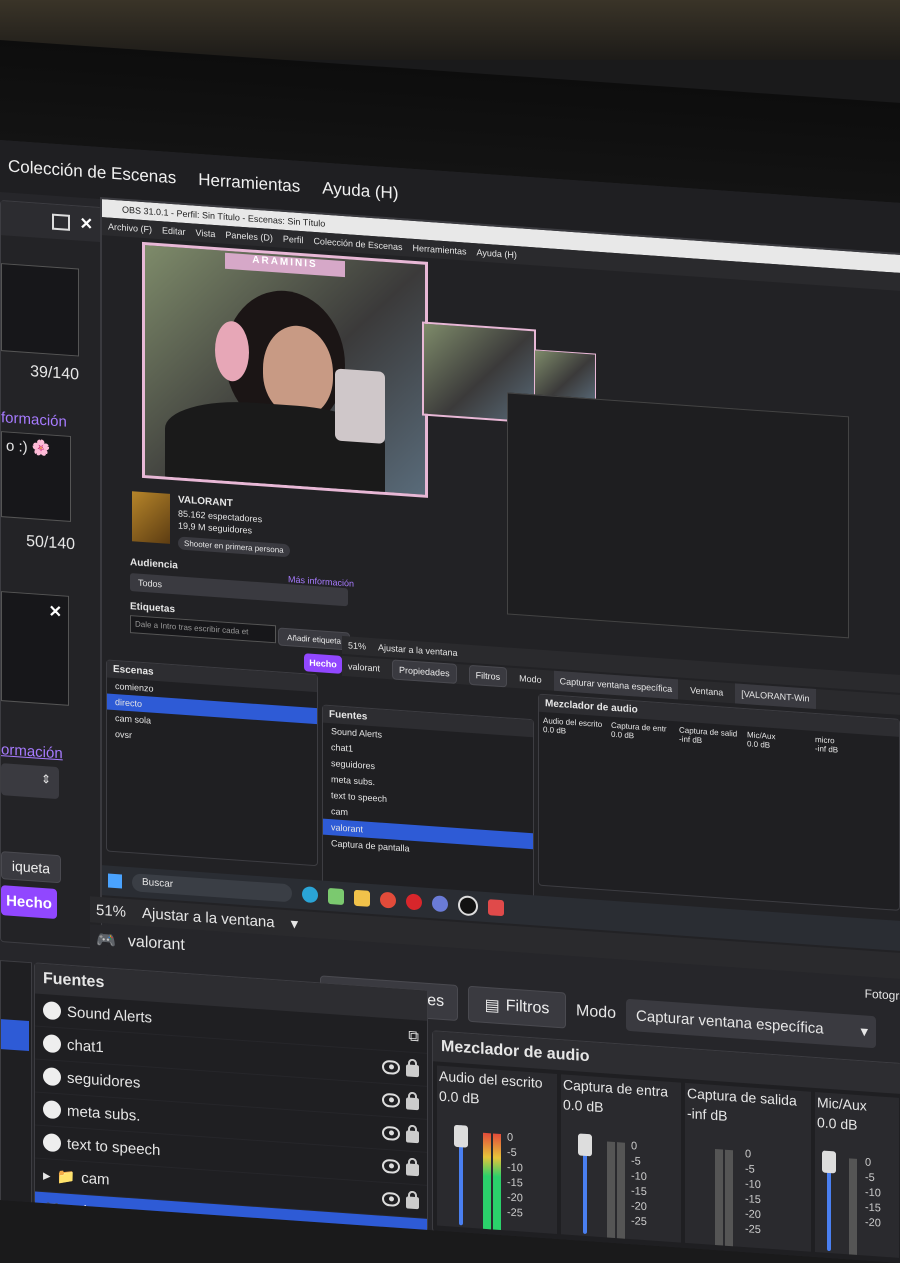 This screenshot has height=1263, width=900. I want to click on done-button: Hecho, so click(29, 902).